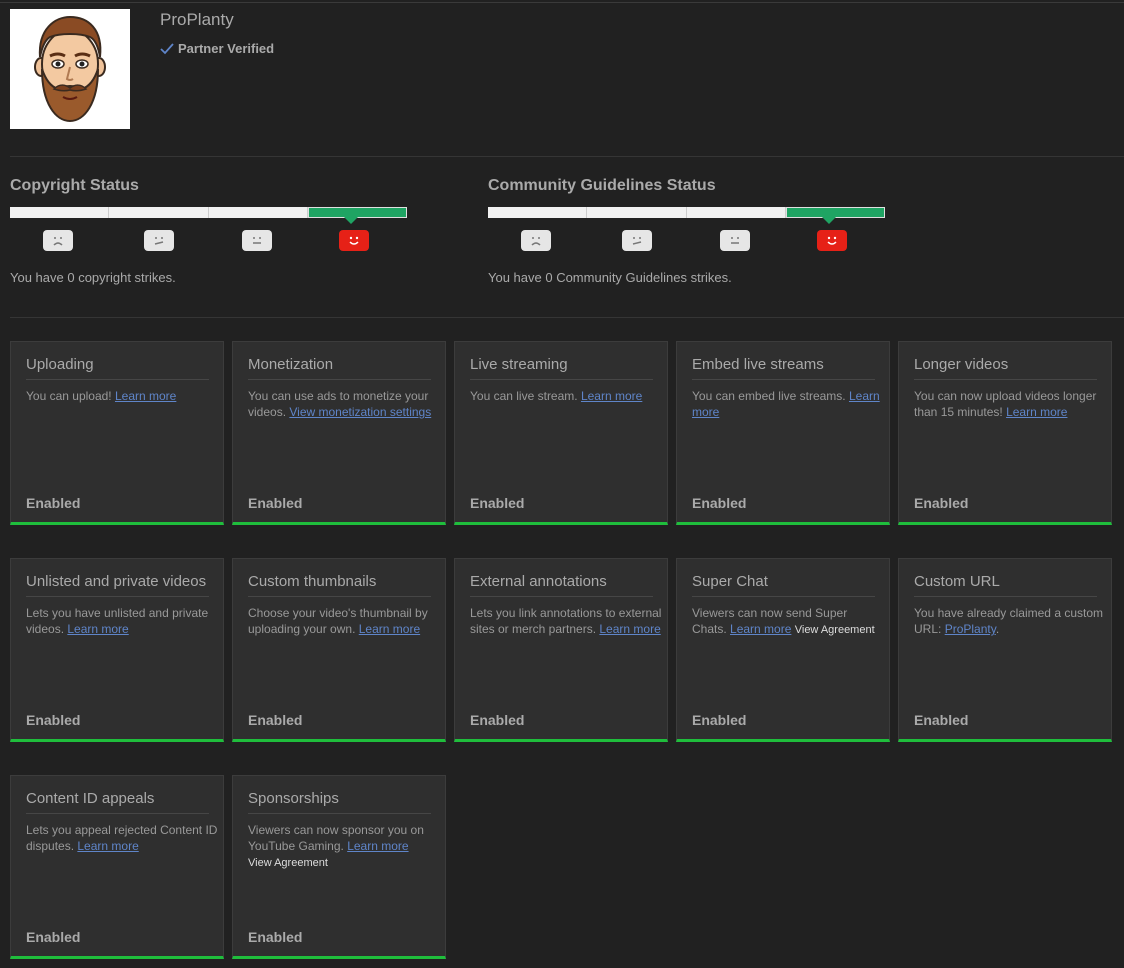 This screenshot has width=1124, height=968. Describe the element at coordinates (210, 241) in the screenshot. I see `copyright-faces` at that location.